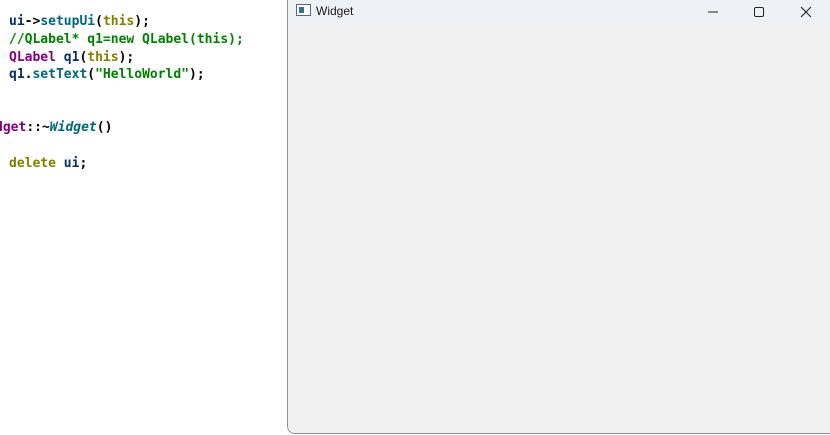  What do you see at coordinates (303, 10) in the screenshot?
I see `qt-app-icon` at bounding box center [303, 10].